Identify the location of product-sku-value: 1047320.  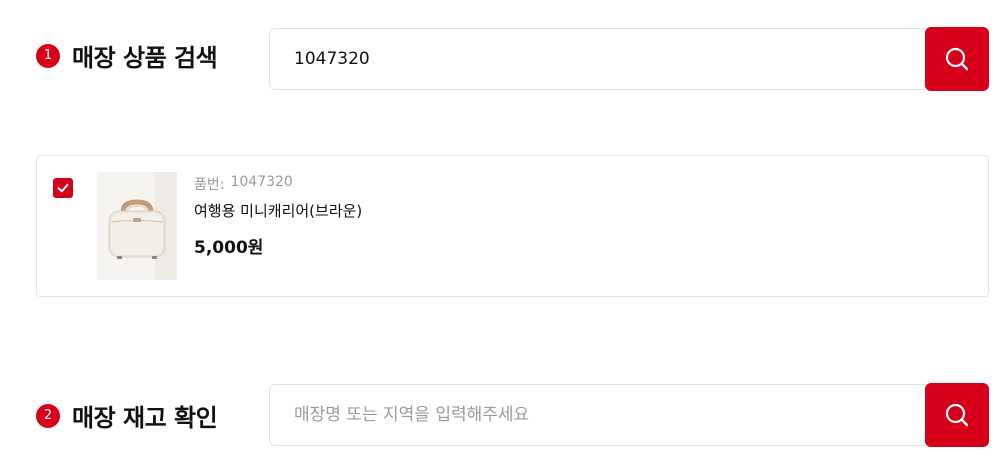
(261, 182).